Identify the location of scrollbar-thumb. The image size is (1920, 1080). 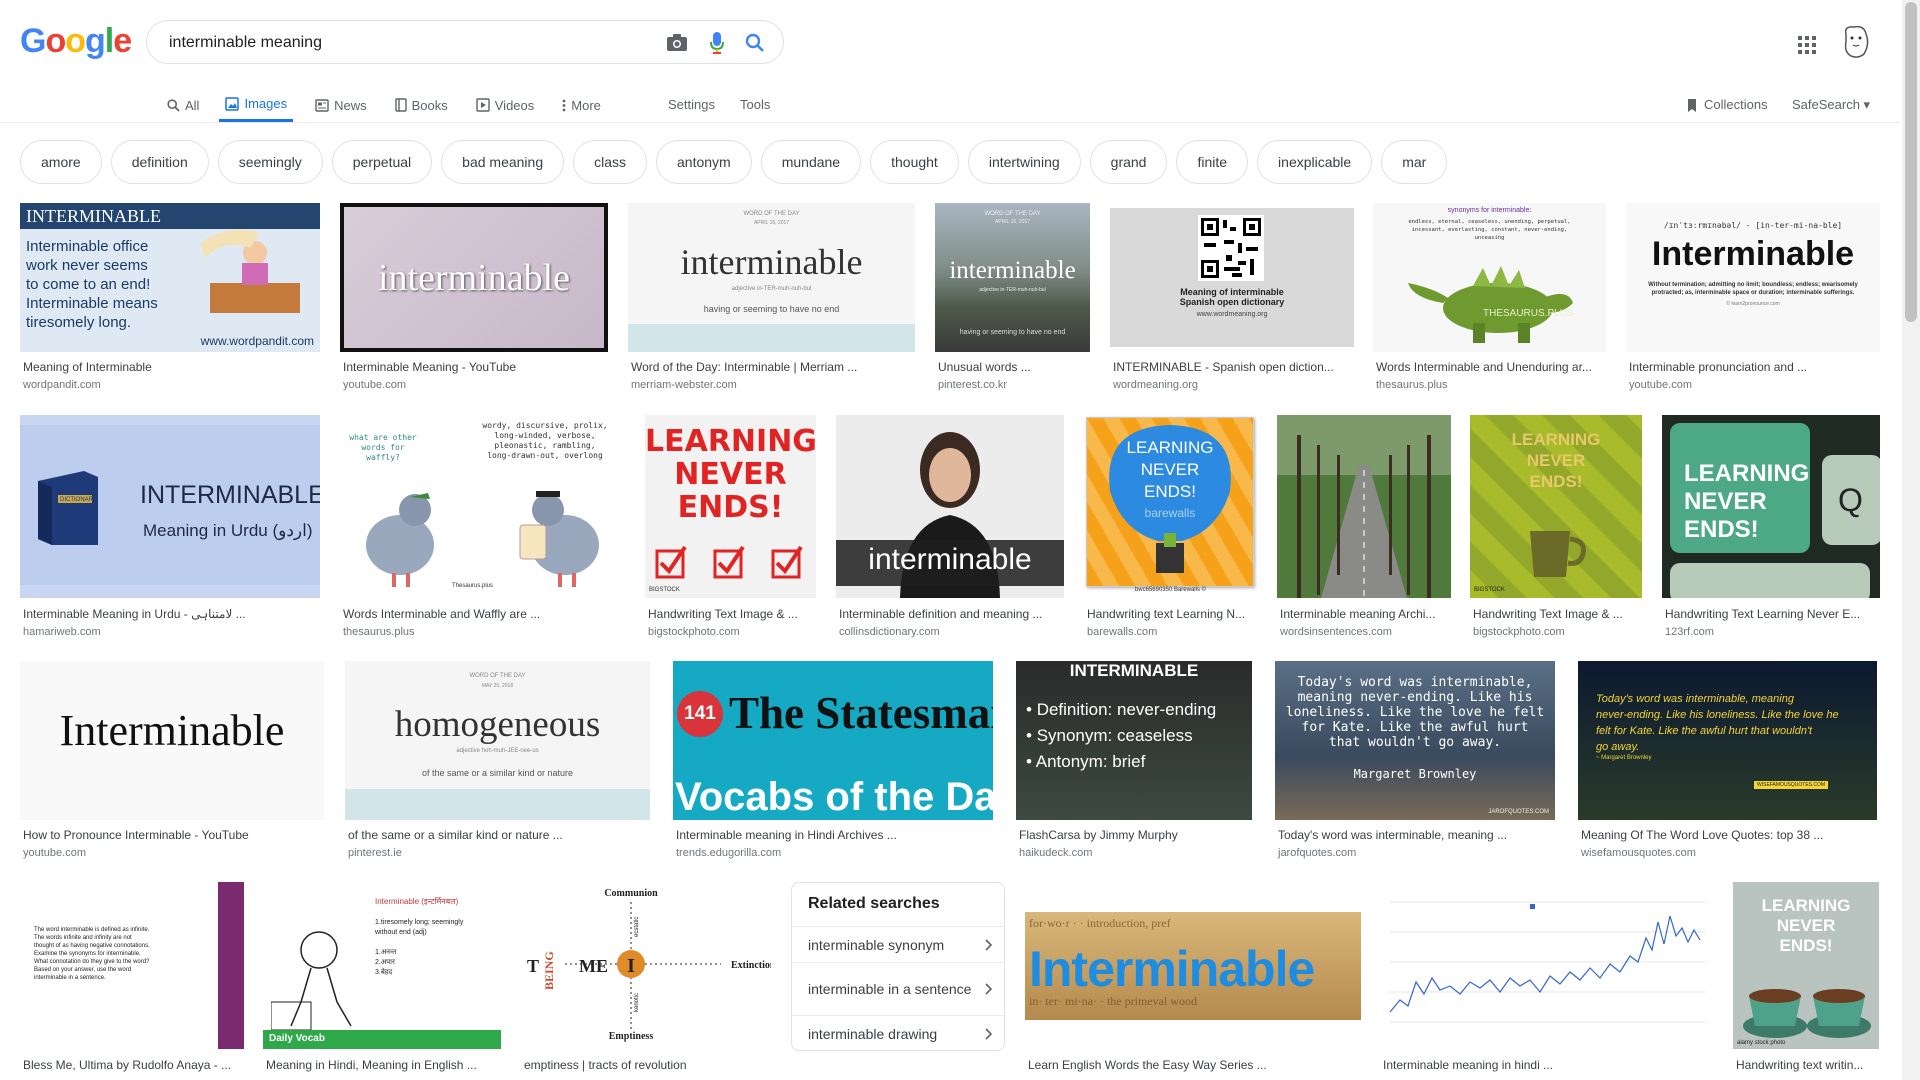
(1911, 162).